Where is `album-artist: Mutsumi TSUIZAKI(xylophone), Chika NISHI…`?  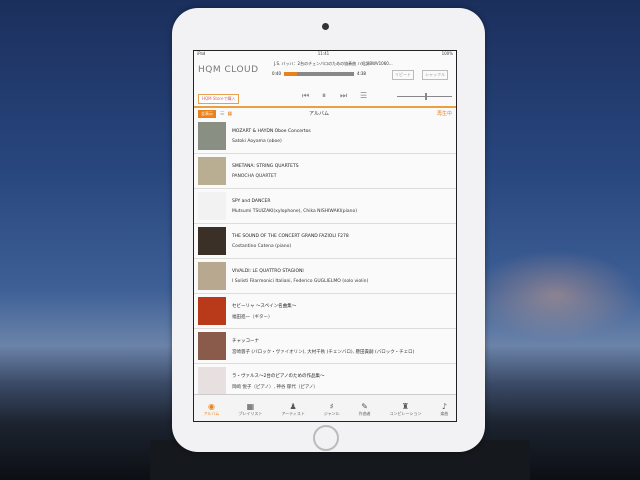
album-artist: Mutsumi TSUIZAKI(xylophone), Chika NISHI… is located at coordinates (294, 211).